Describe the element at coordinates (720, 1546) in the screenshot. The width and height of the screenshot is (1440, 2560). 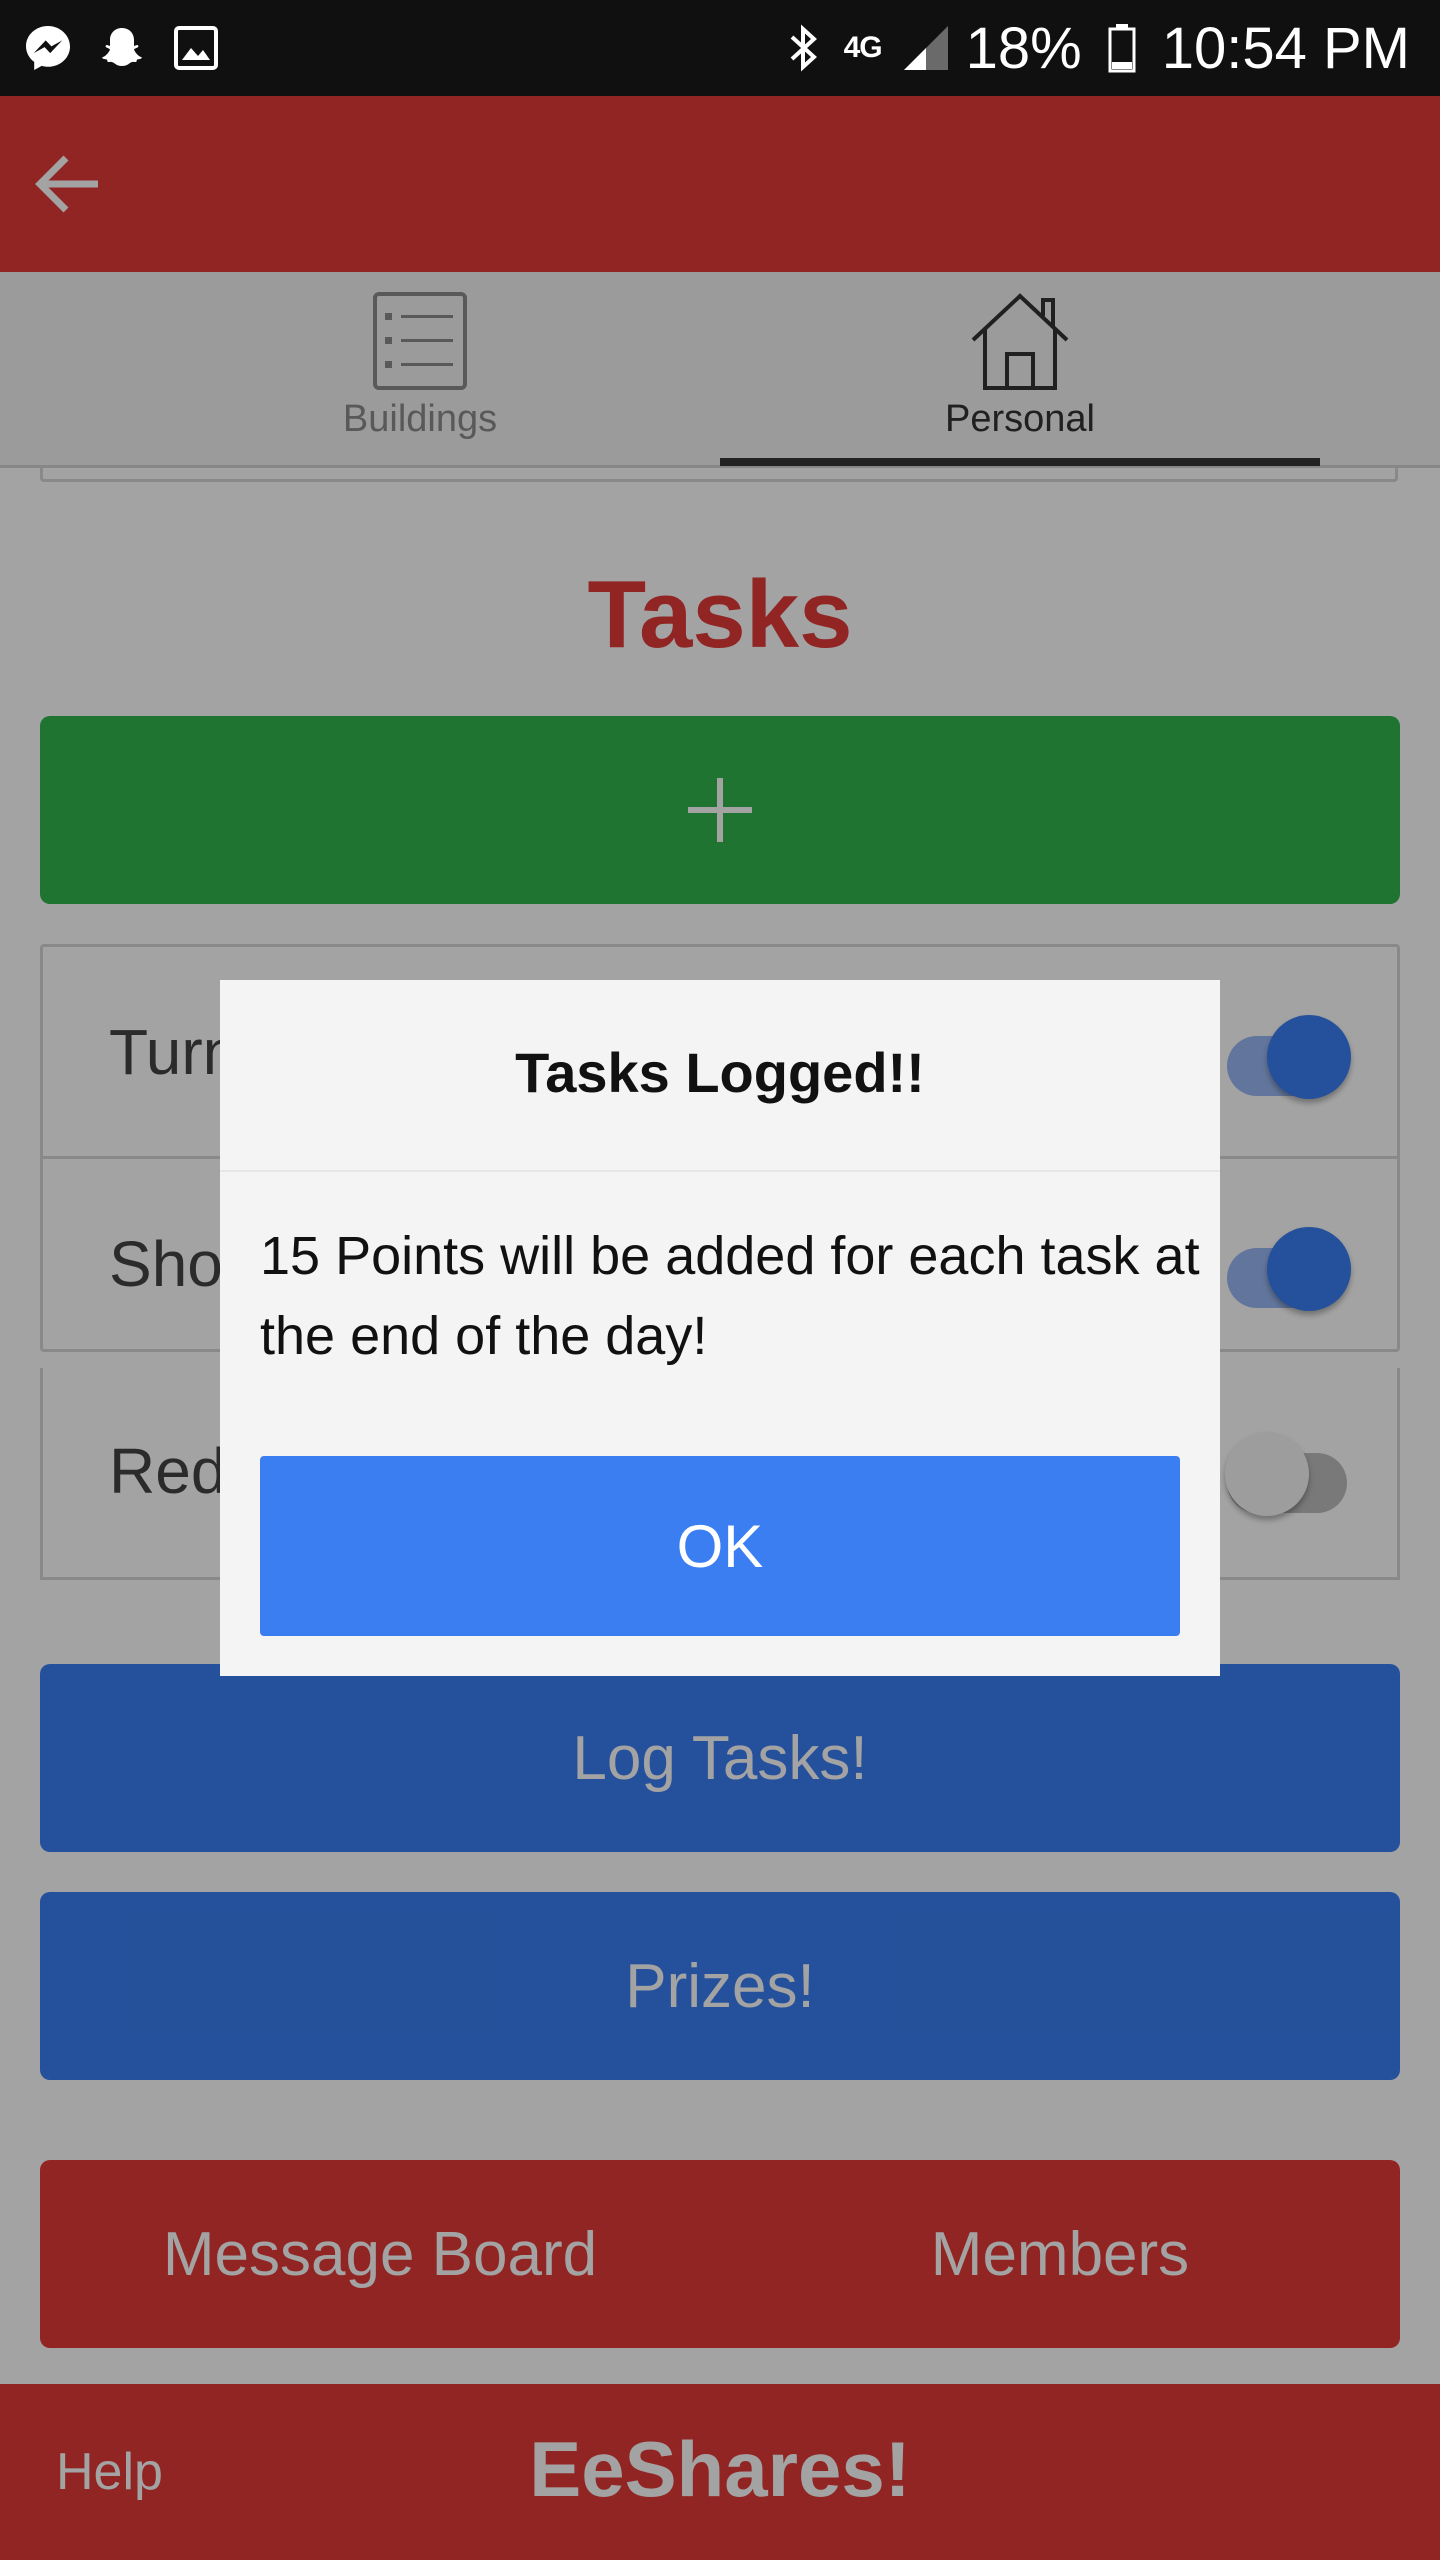
I see `ok-button: OK` at that location.